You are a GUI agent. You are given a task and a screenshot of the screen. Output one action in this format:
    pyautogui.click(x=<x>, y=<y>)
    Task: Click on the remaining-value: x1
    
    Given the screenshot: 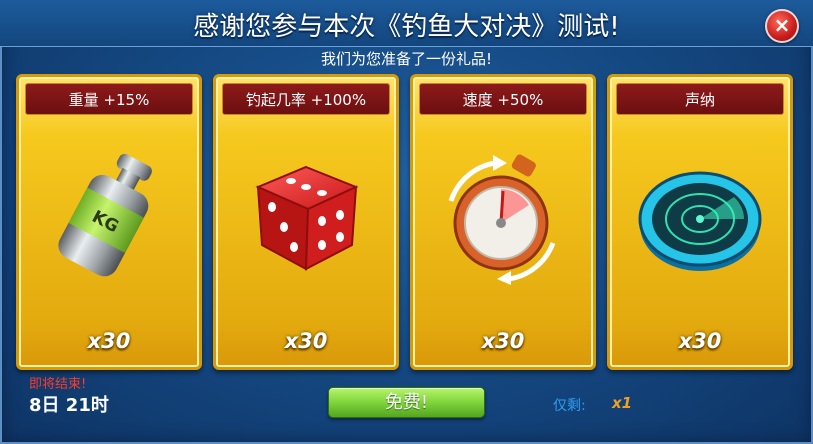 What is the action you would take?
    pyautogui.click(x=622, y=403)
    